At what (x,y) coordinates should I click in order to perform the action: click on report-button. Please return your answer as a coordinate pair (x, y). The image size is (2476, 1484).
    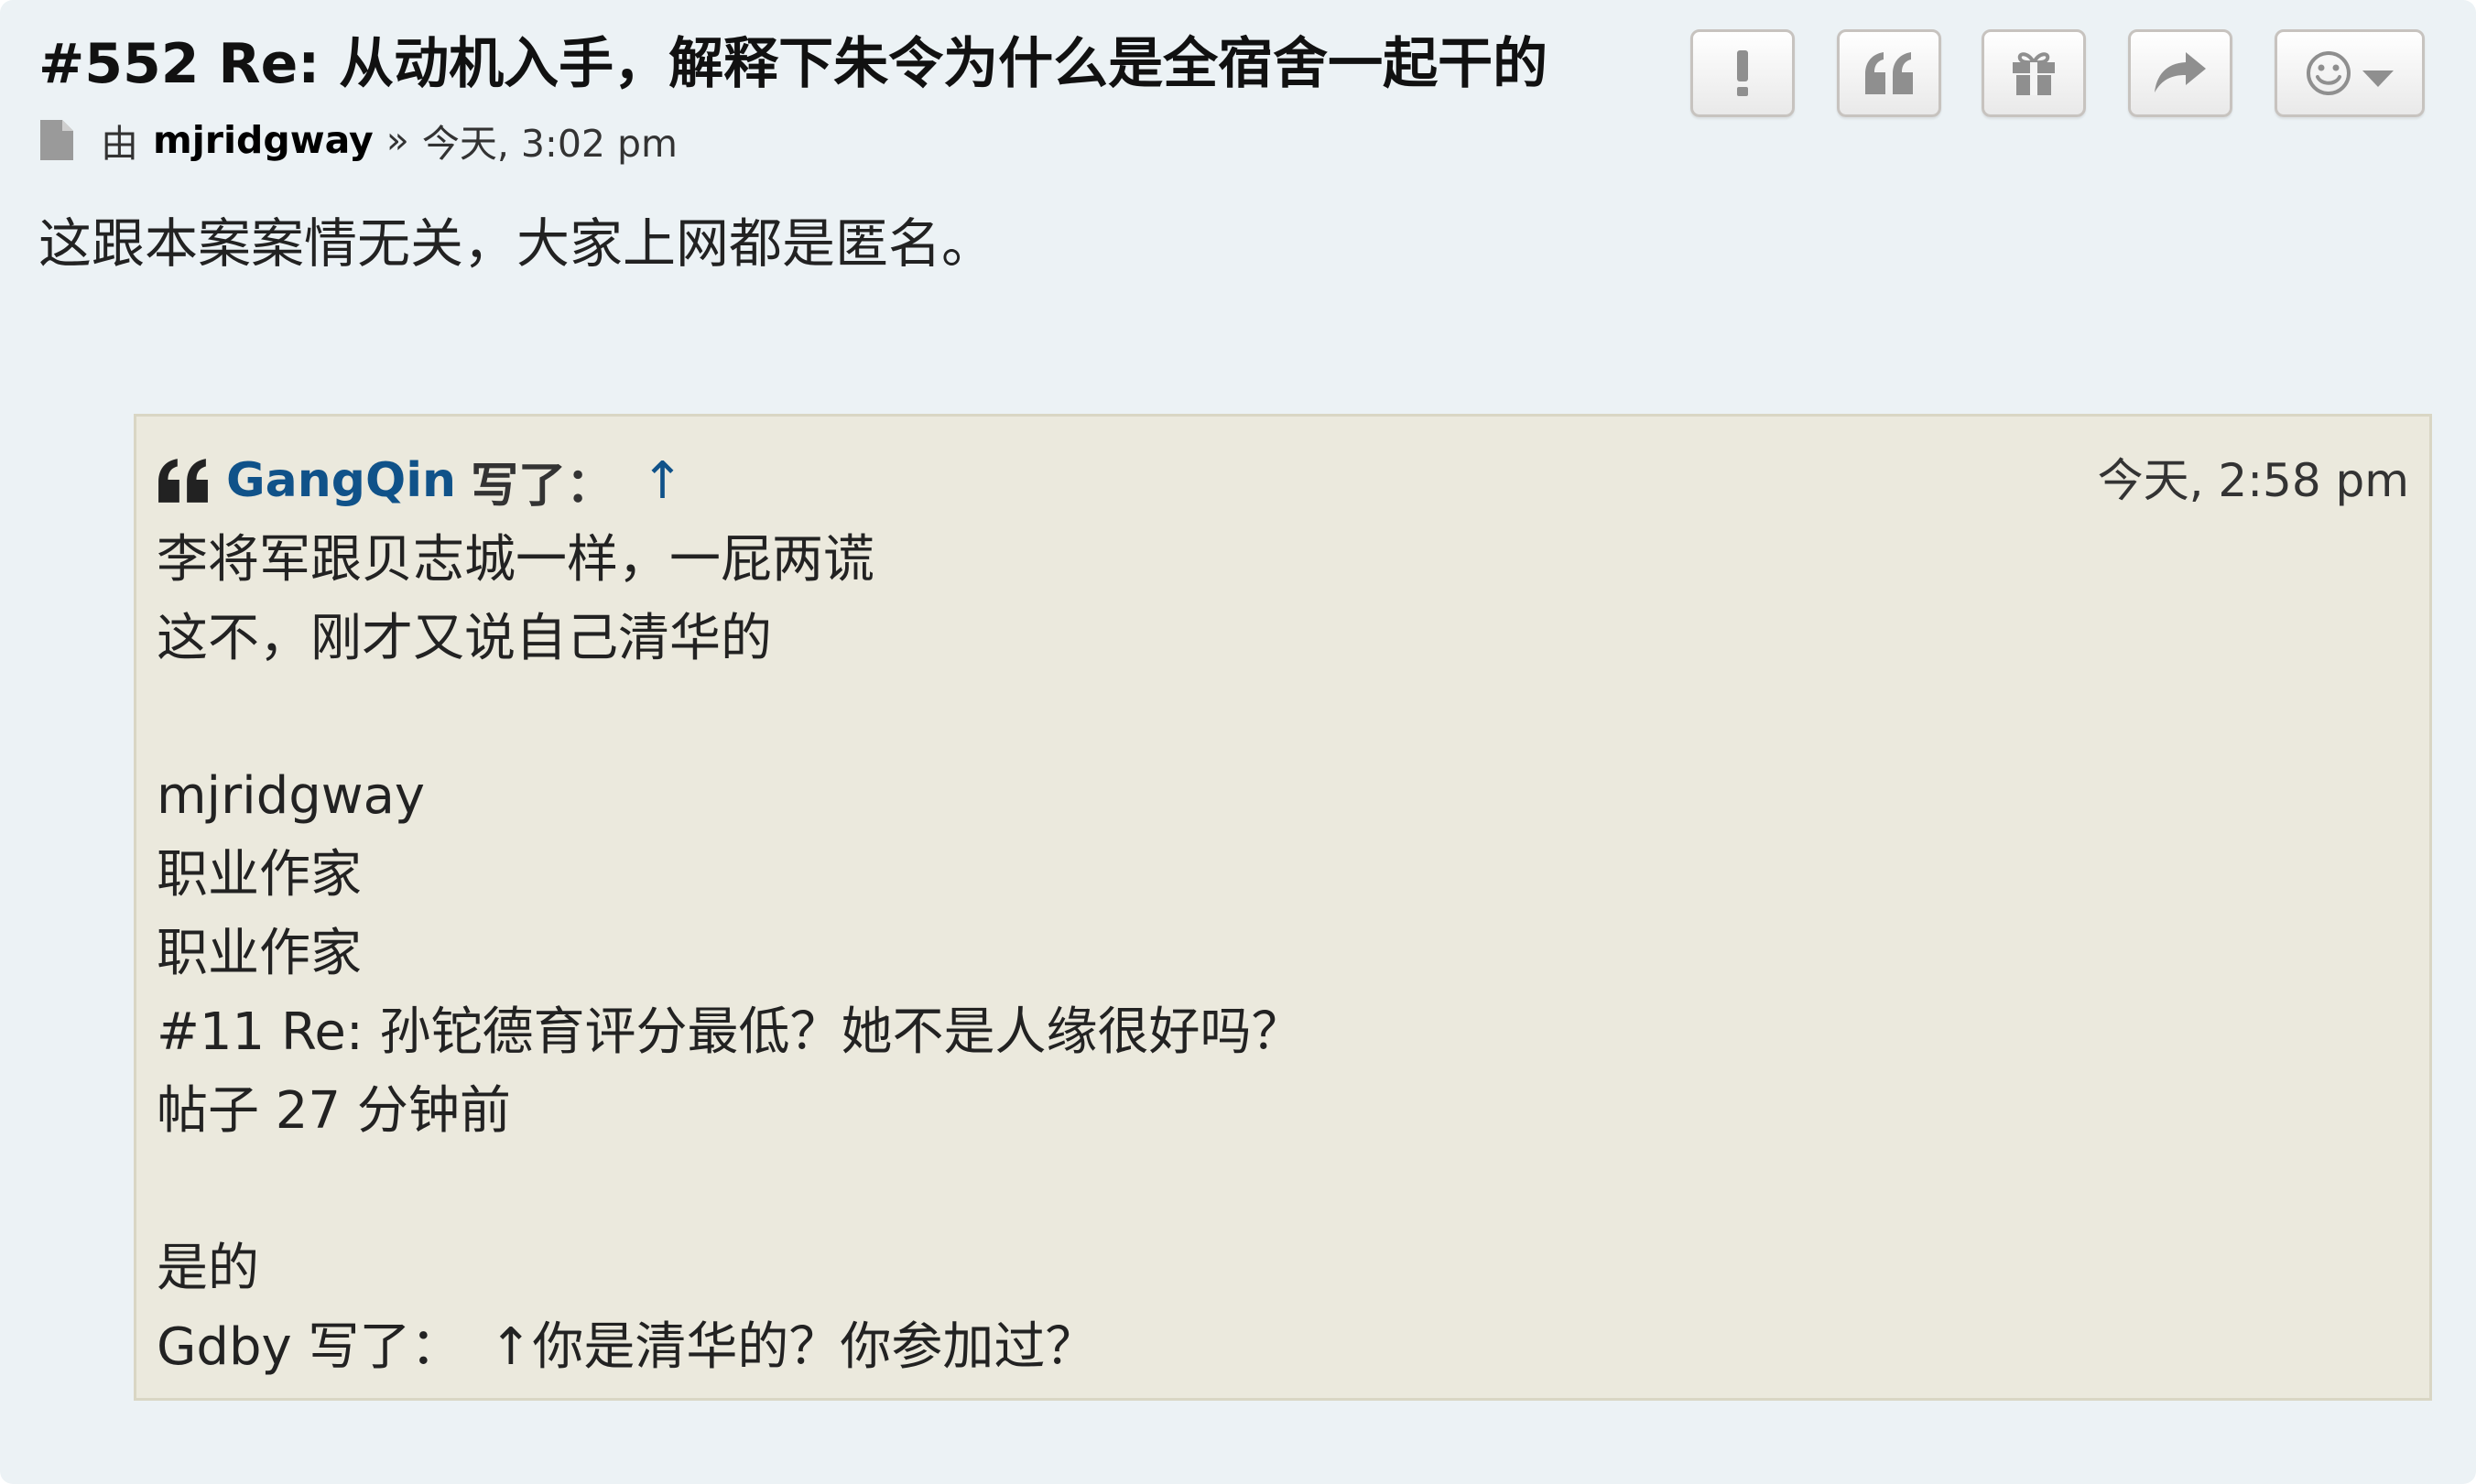
    Looking at the image, I should click on (1742, 73).